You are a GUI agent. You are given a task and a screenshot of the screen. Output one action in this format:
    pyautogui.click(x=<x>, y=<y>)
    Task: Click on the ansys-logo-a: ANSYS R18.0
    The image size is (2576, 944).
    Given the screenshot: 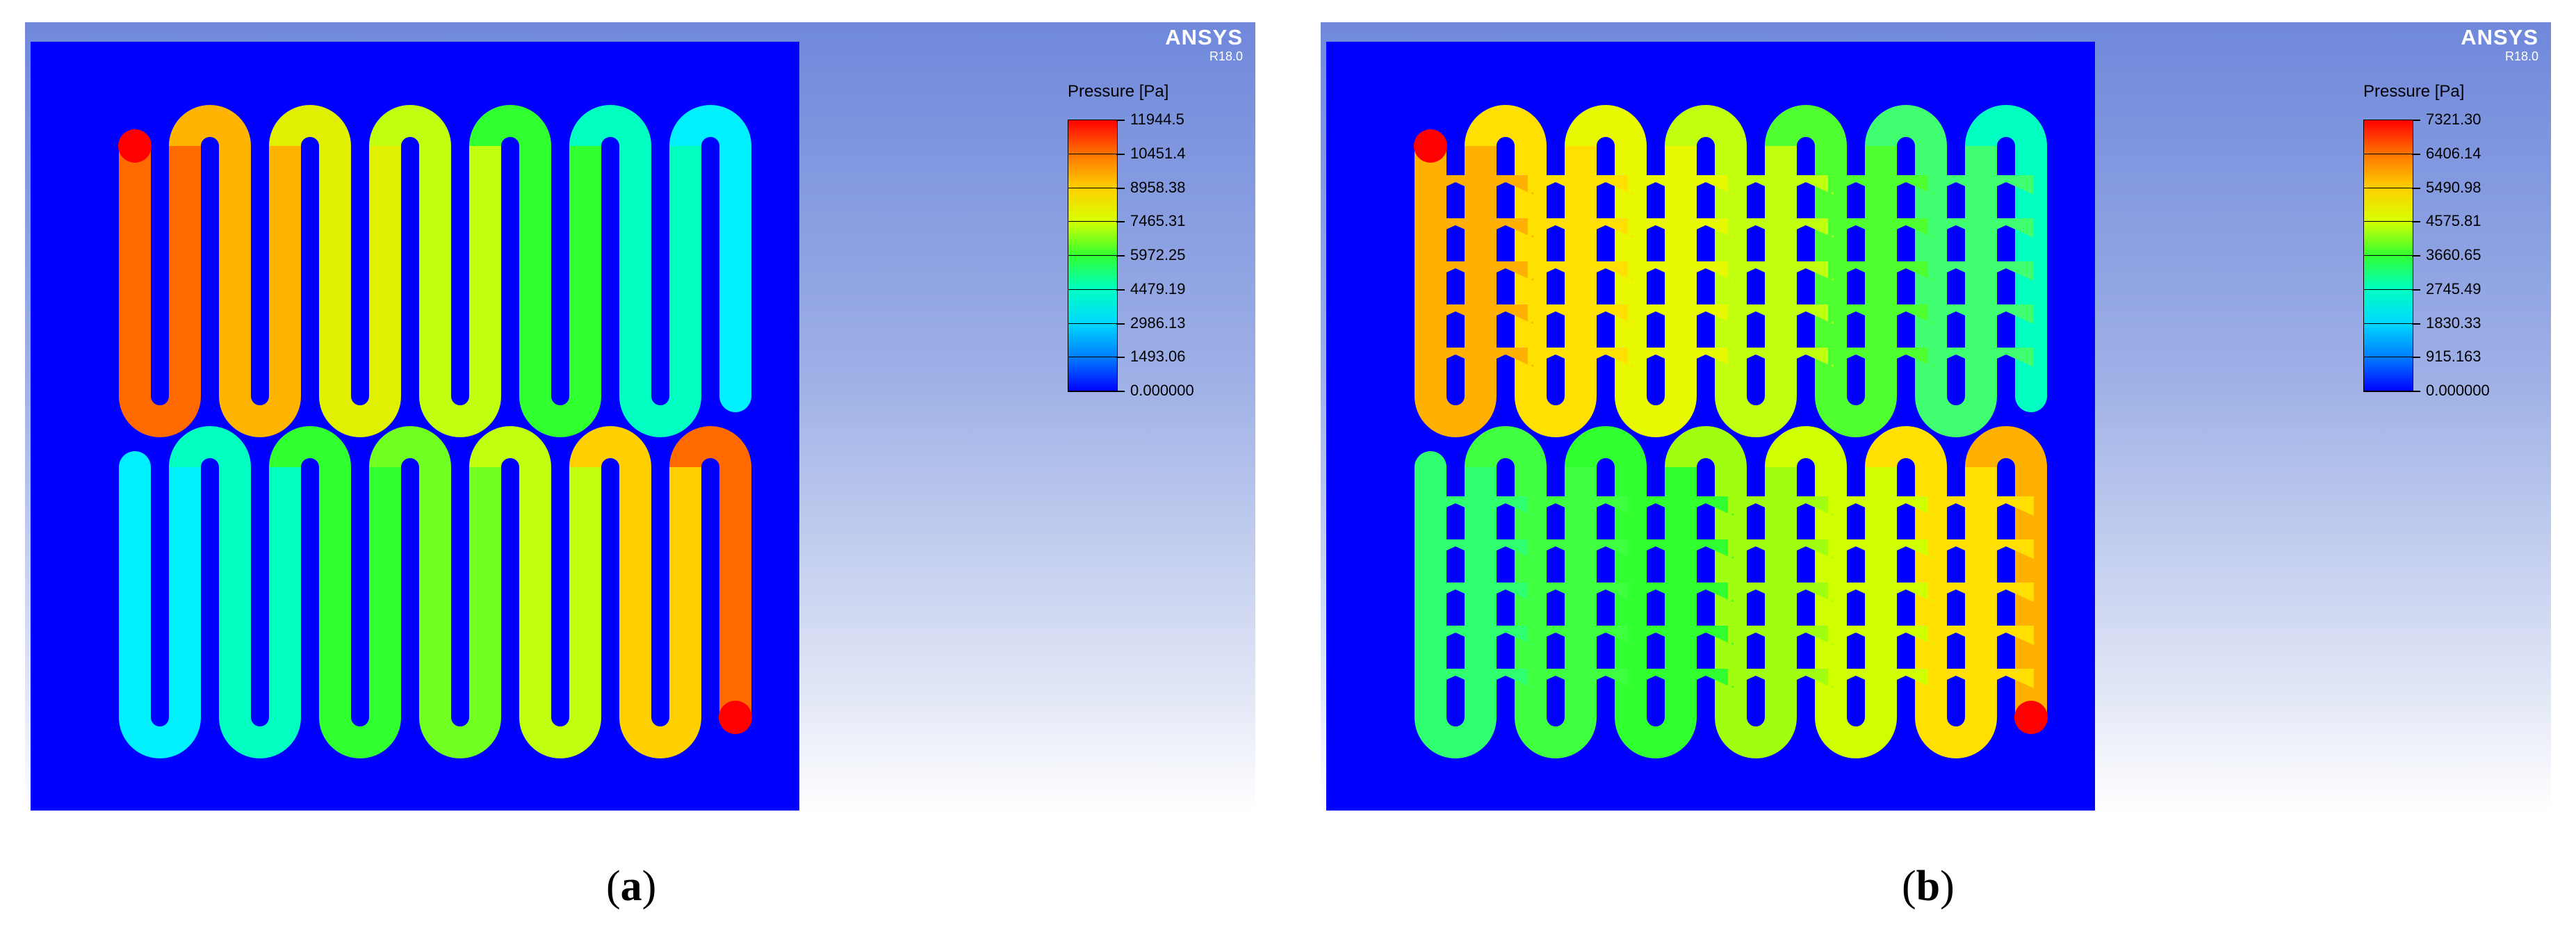 What is the action you would take?
    pyautogui.click(x=1204, y=44)
    